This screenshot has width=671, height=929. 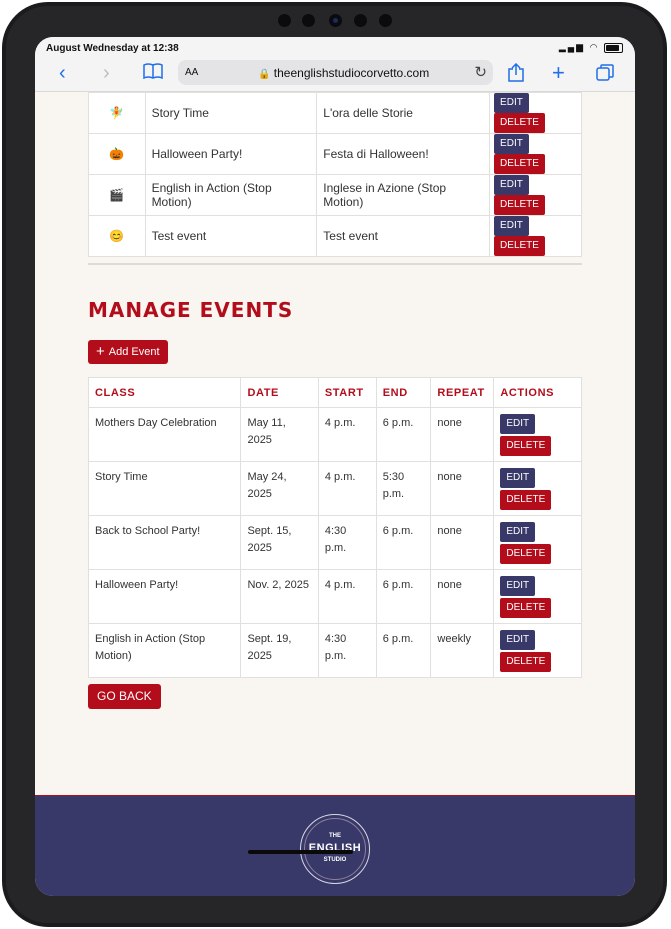 What do you see at coordinates (516, 72) in the screenshot?
I see `share-icon` at bounding box center [516, 72].